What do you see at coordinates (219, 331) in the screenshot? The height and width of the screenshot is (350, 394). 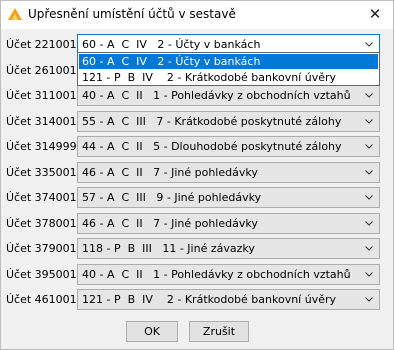 I see `cancel-button: Zrušit` at bounding box center [219, 331].